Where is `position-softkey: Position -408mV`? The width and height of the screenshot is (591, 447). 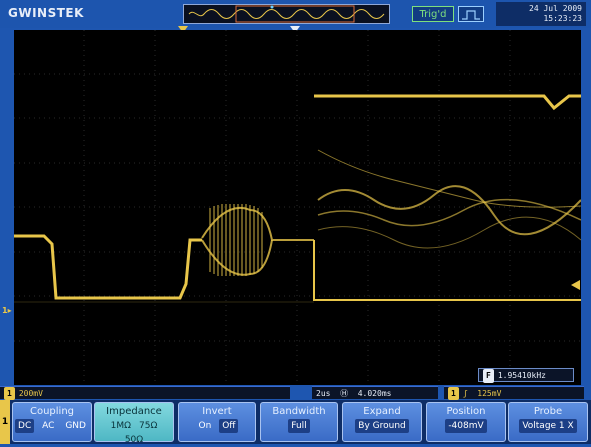
position-softkey: Position -408mV is located at coordinates (466, 422).